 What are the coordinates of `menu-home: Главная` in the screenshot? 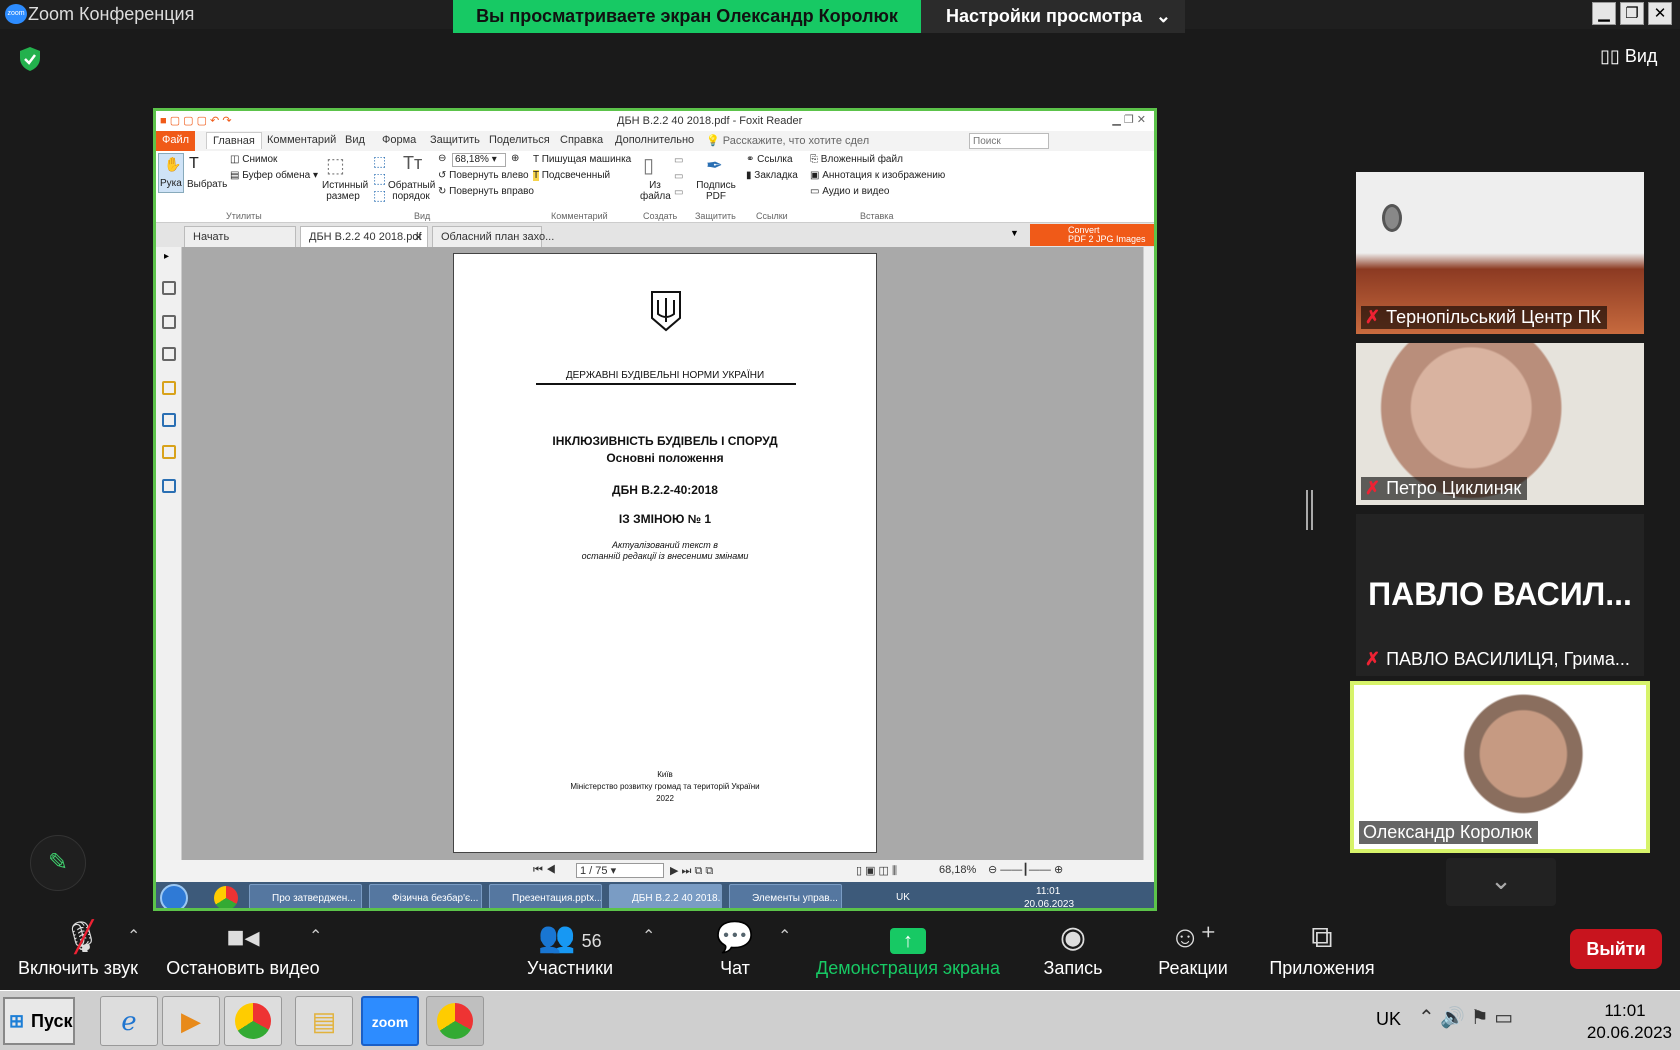 It's located at (234, 140).